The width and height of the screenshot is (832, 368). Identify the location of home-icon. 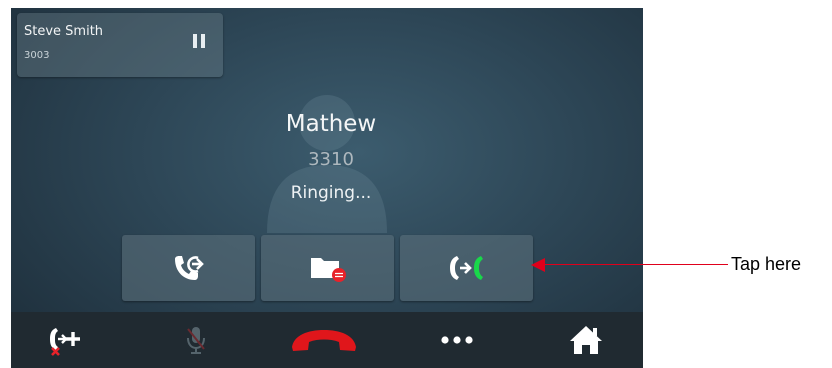
(586, 340).